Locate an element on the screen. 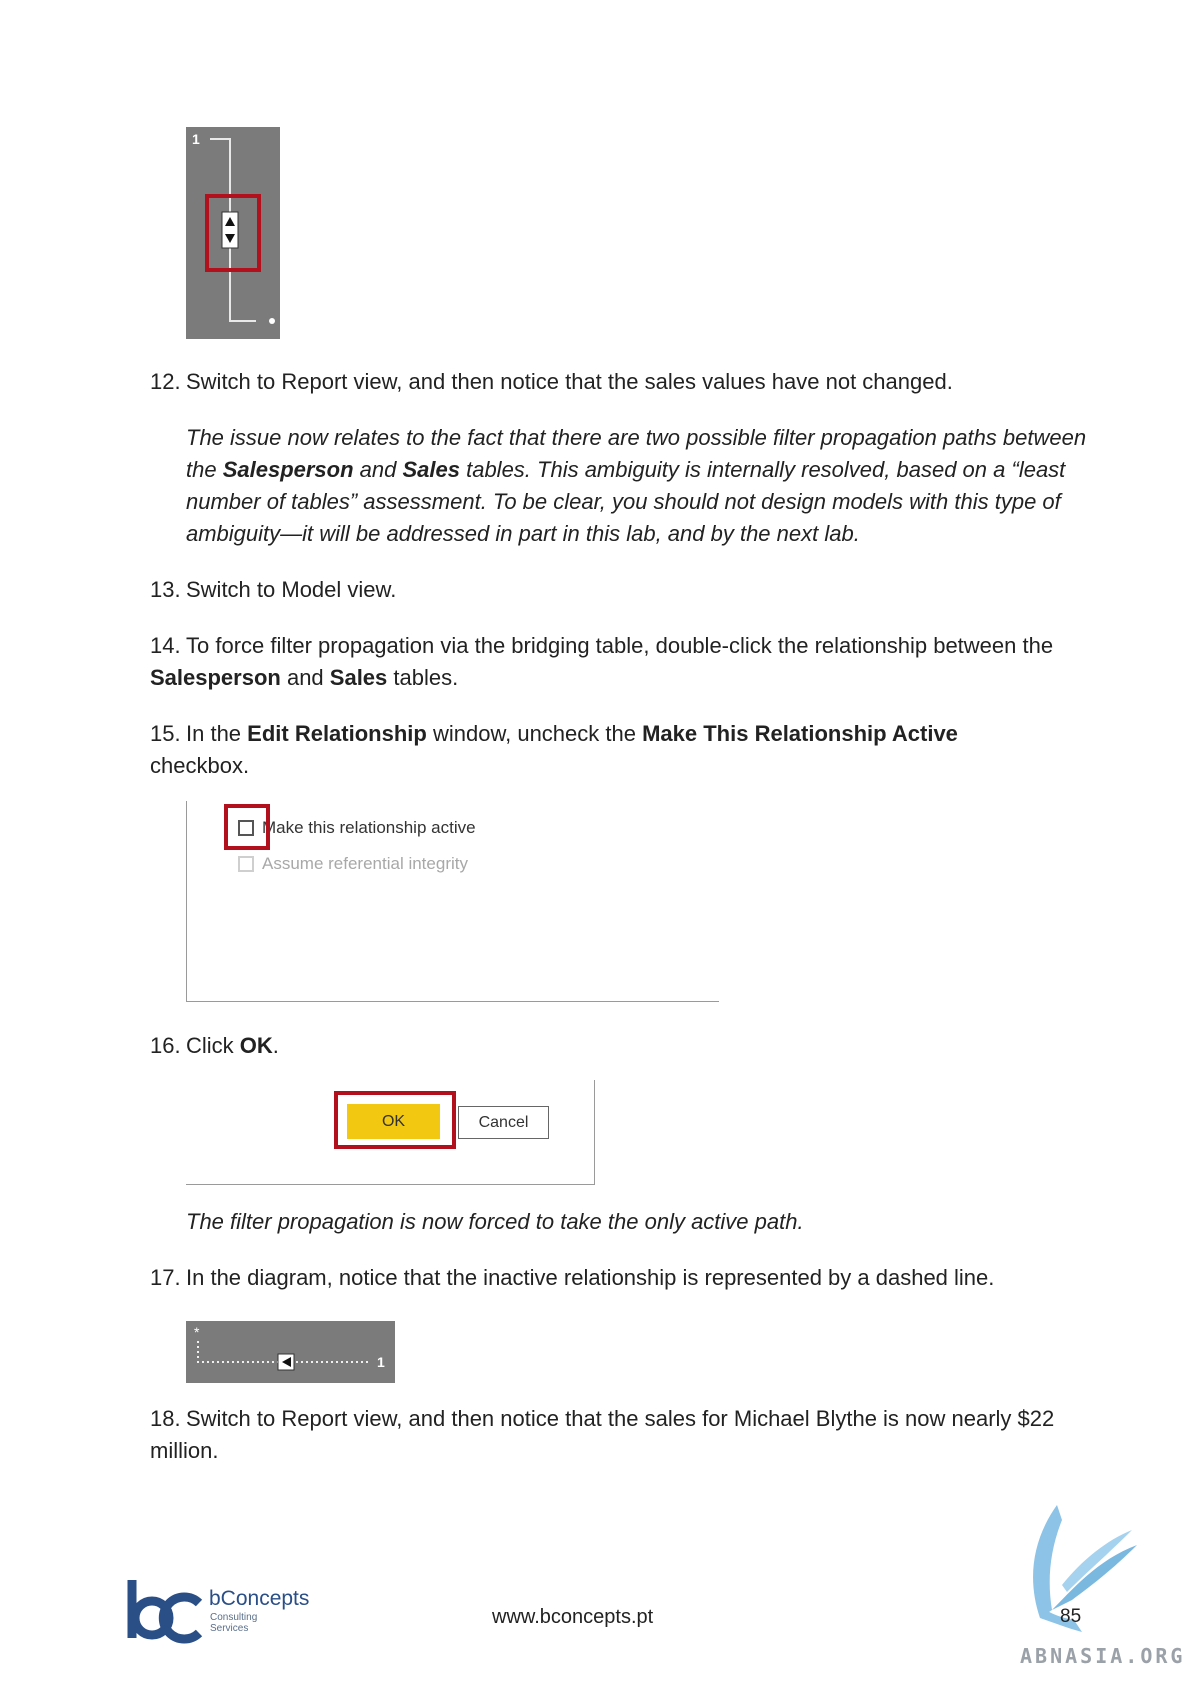 The image size is (1191, 1684). step-13: 13. Switch to Model view. is located at coordinates (273, 589).